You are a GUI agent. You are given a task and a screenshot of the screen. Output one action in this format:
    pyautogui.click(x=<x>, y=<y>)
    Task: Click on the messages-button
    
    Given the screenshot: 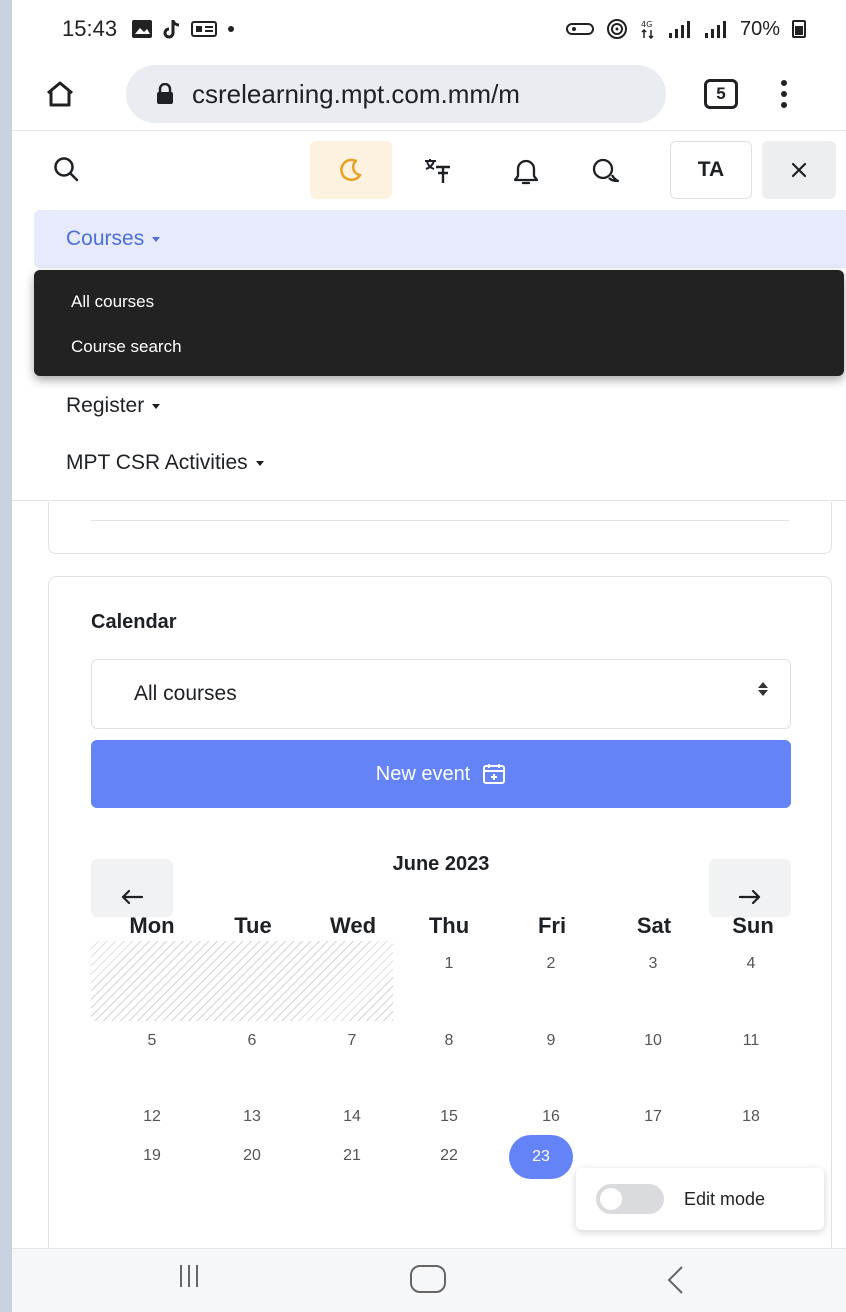 What is the action you would take?
    pyautogui.click(x=606, y=171)
    